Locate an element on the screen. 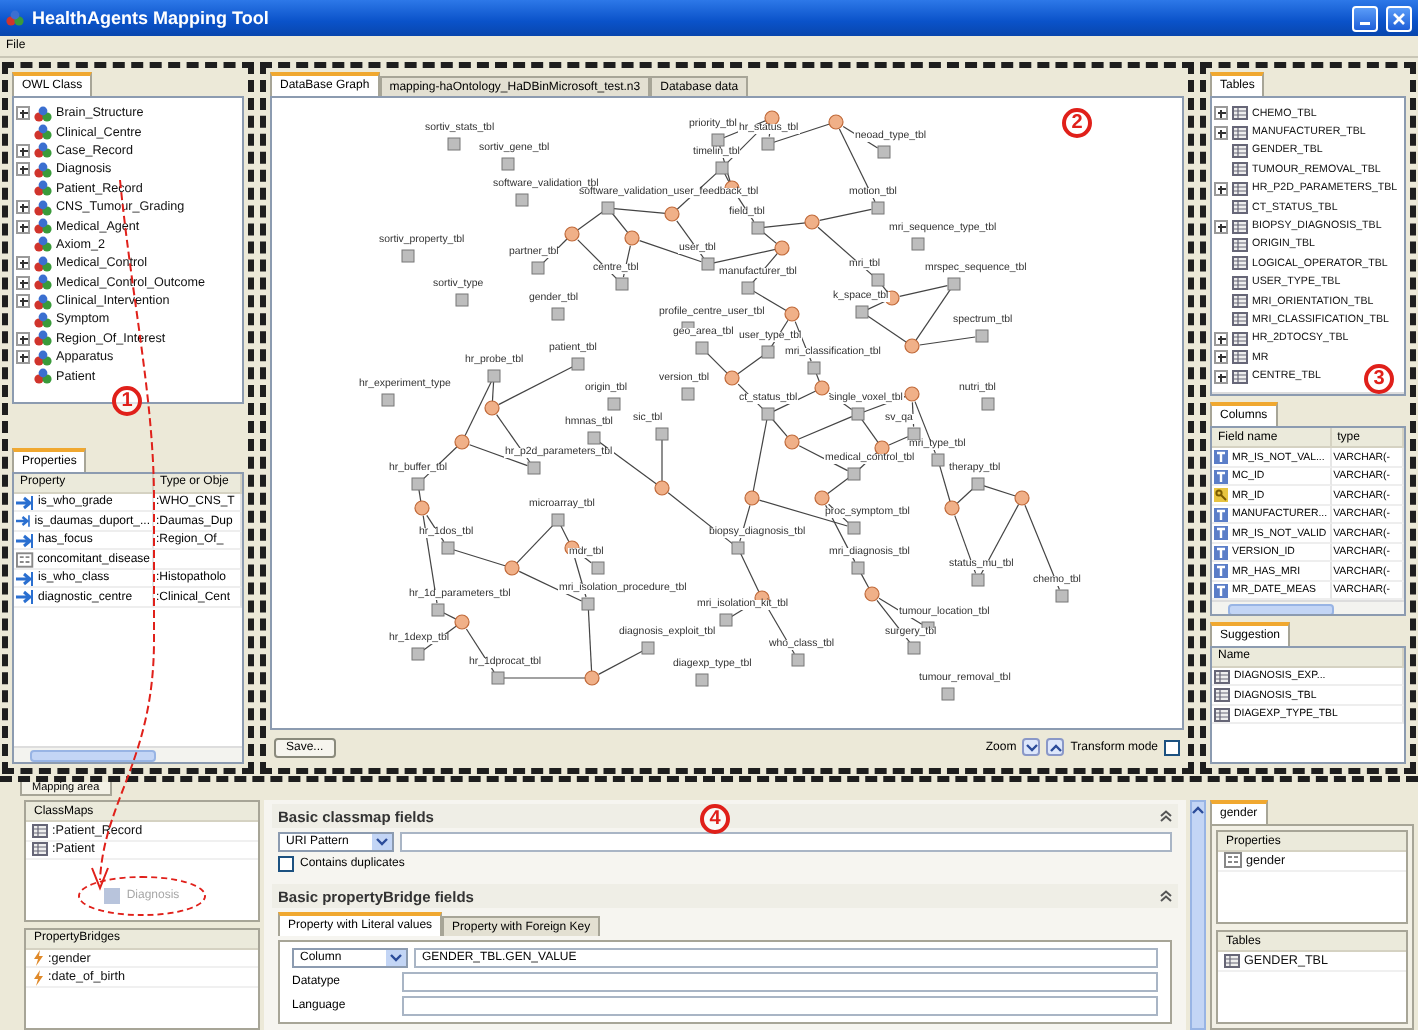 This screenshot has width=1418, height=1030. annotation-number: 1 is located at coordinates (127, 401).